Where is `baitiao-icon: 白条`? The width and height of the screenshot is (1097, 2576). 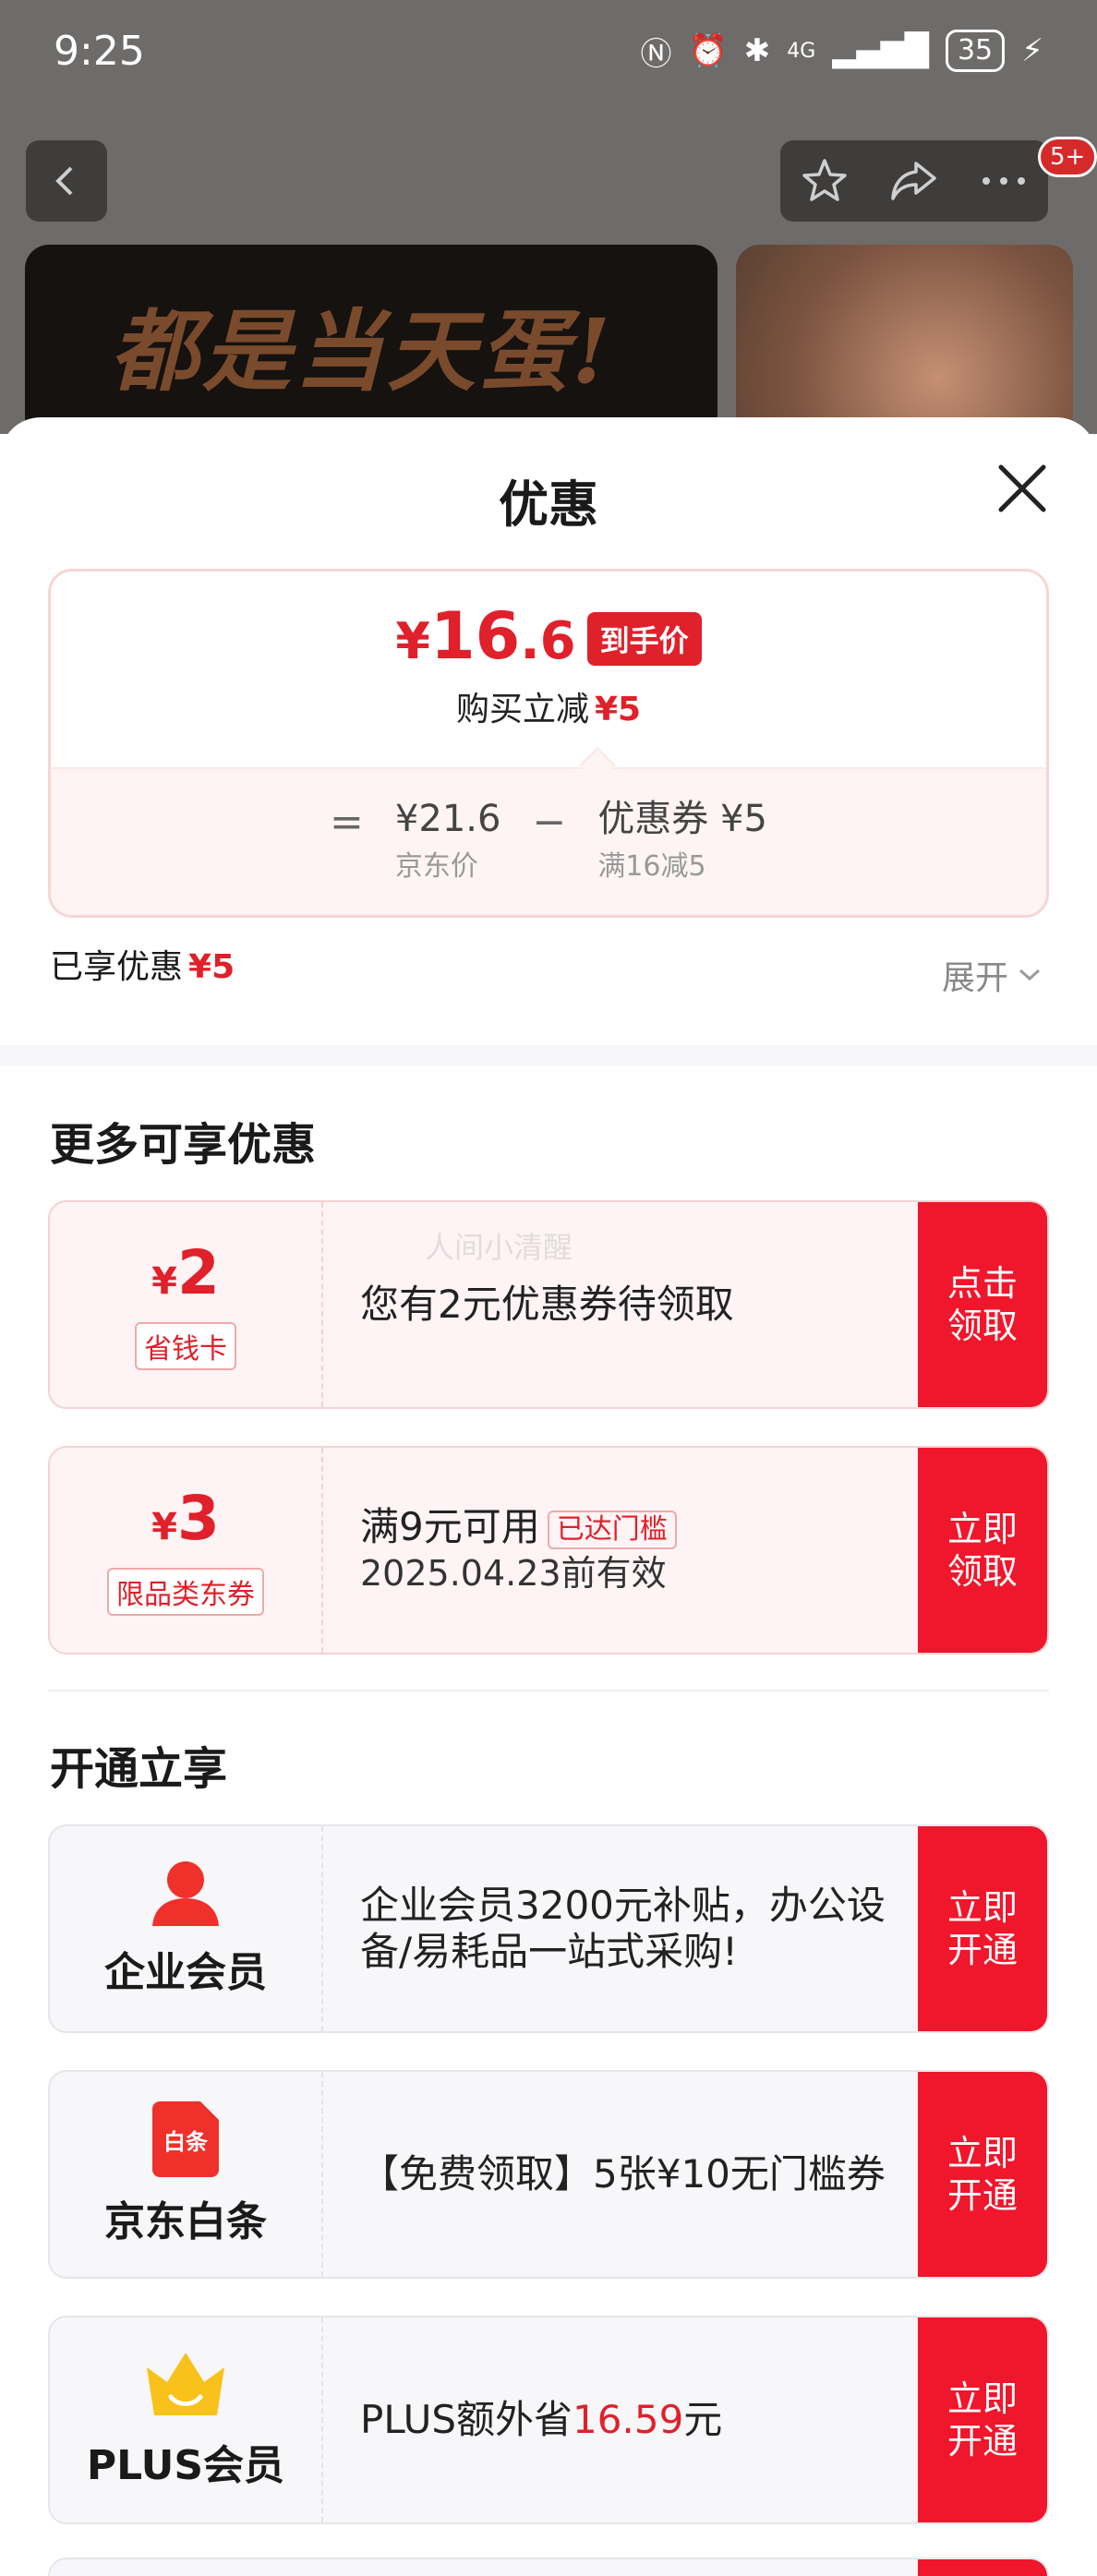 baitiao-icon: 白条 is located at coordinates (185, 2139).